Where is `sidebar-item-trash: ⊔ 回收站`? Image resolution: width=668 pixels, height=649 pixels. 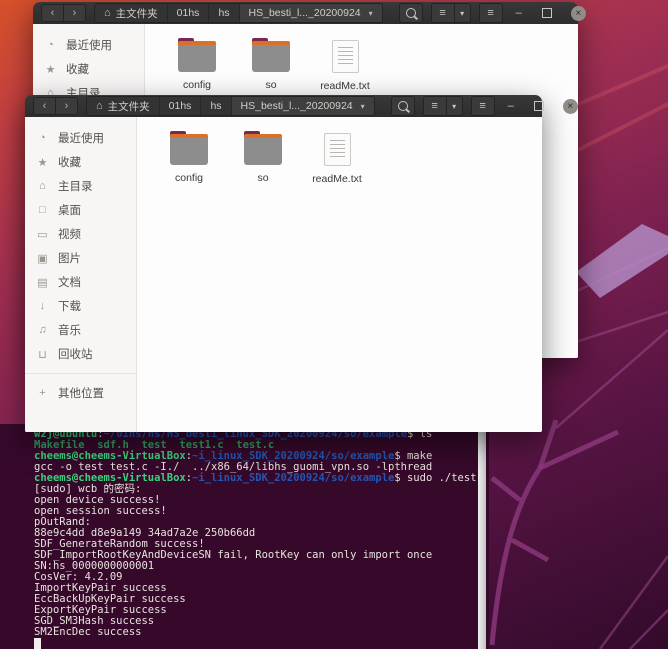
sidebar-item-trash: ⊔ 回收站 is located at coordinates (80, 354).